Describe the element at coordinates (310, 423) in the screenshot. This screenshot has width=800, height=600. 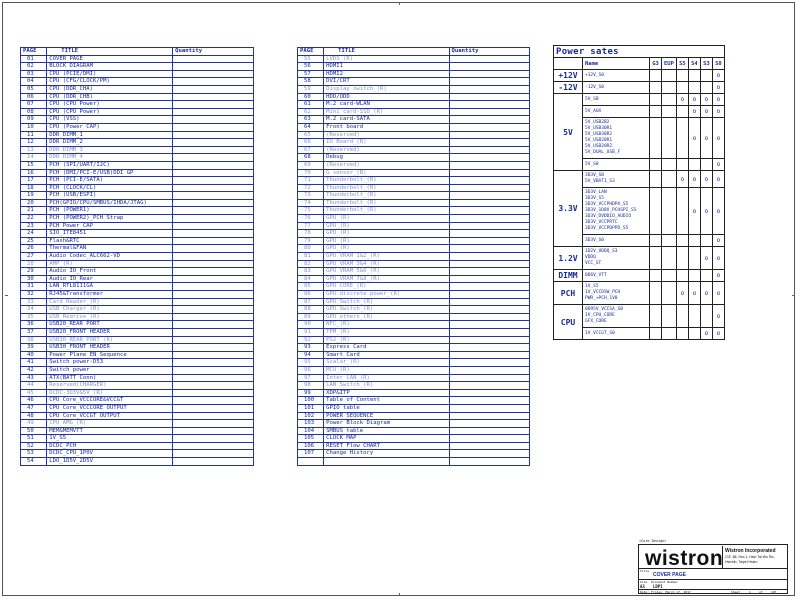
I see `page-number: 103` at that location.